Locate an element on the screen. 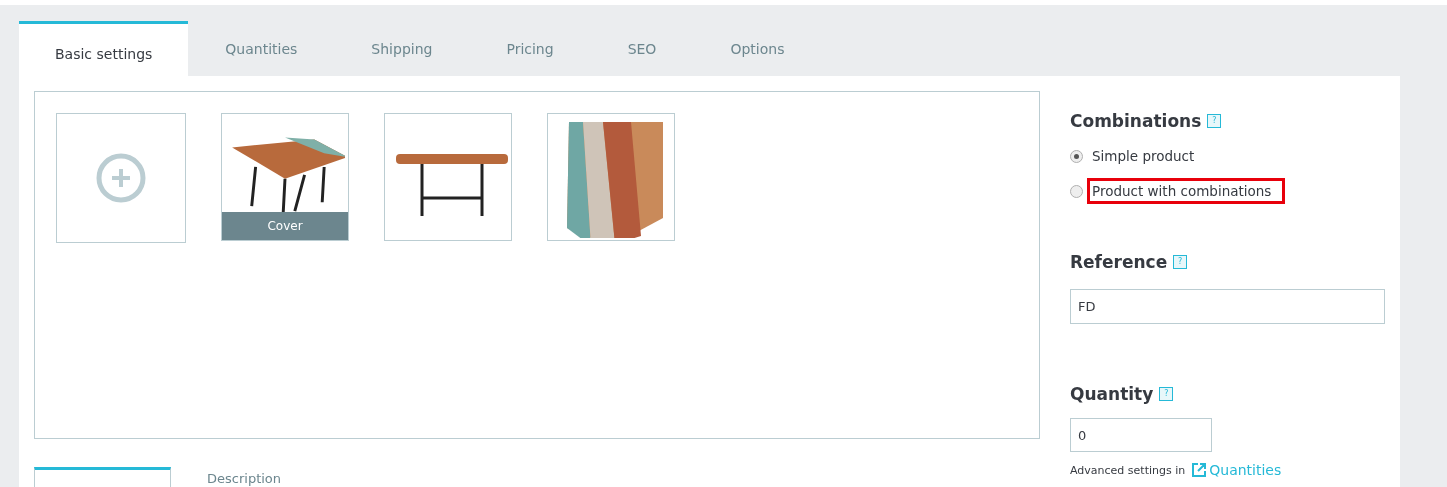  quantities-link: Quantities is located at coordinates (1236, 470).